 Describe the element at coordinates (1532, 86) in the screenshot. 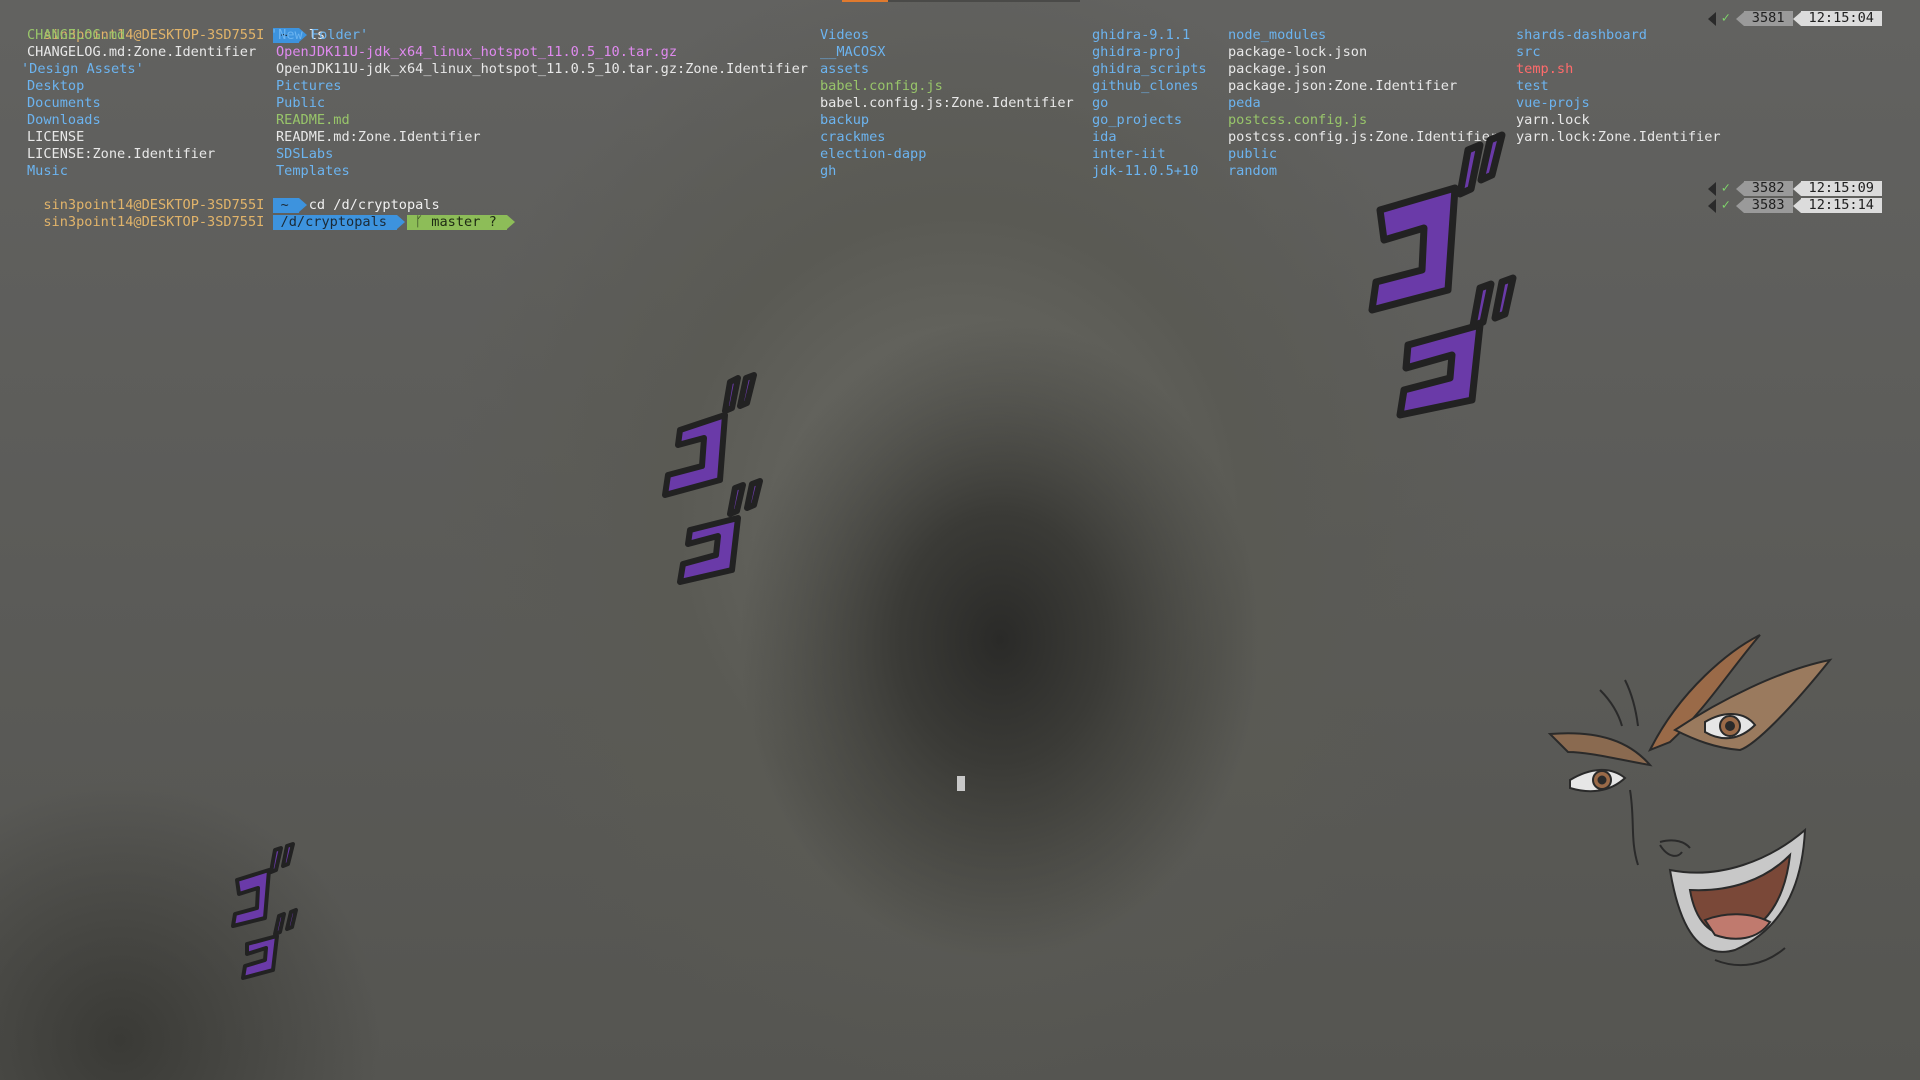

I see `ls-entry-dir: test` at that location.